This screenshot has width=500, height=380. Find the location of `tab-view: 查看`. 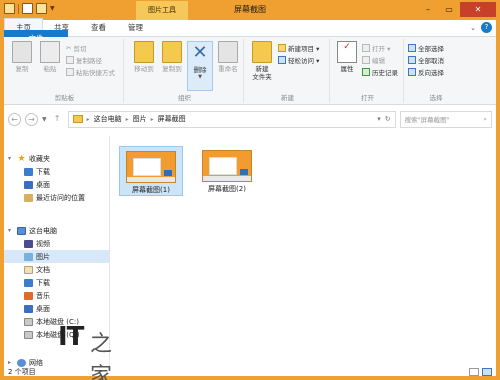

tab-view: 查看 is located at coordinates (98, 27).